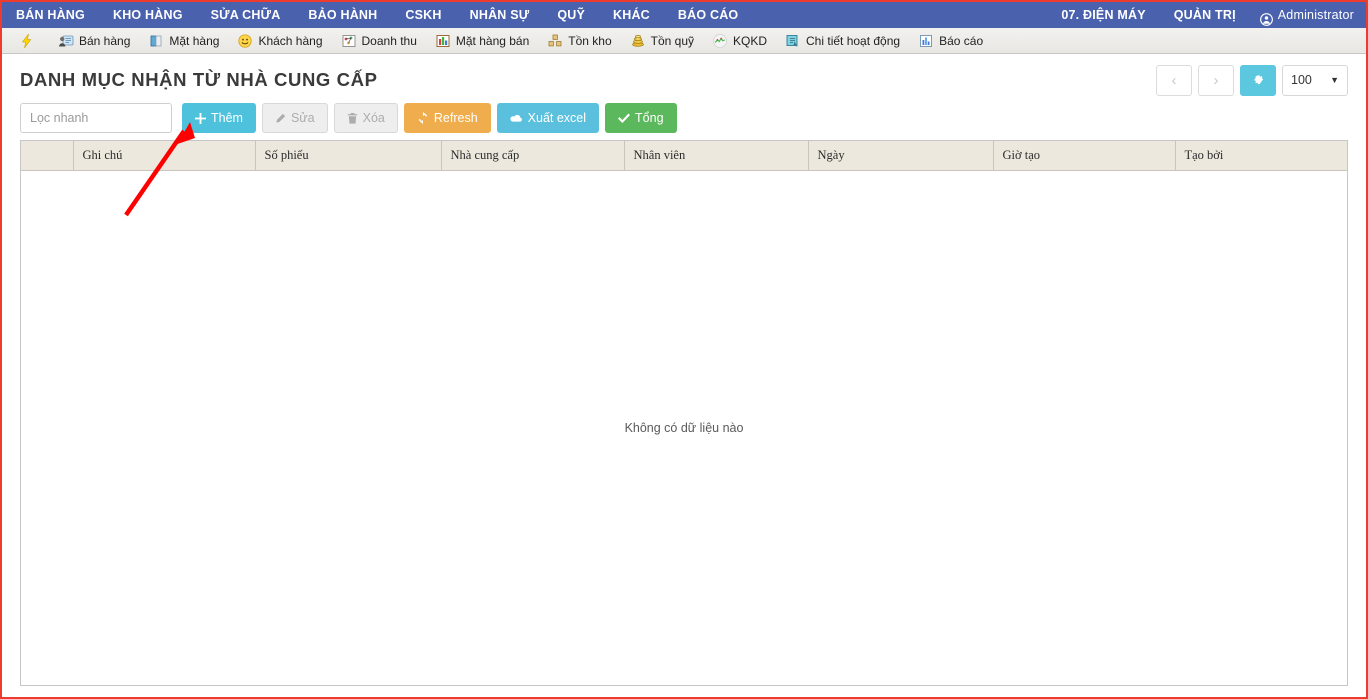  I want to click on delete-button: Xóa, so click(365, 118).